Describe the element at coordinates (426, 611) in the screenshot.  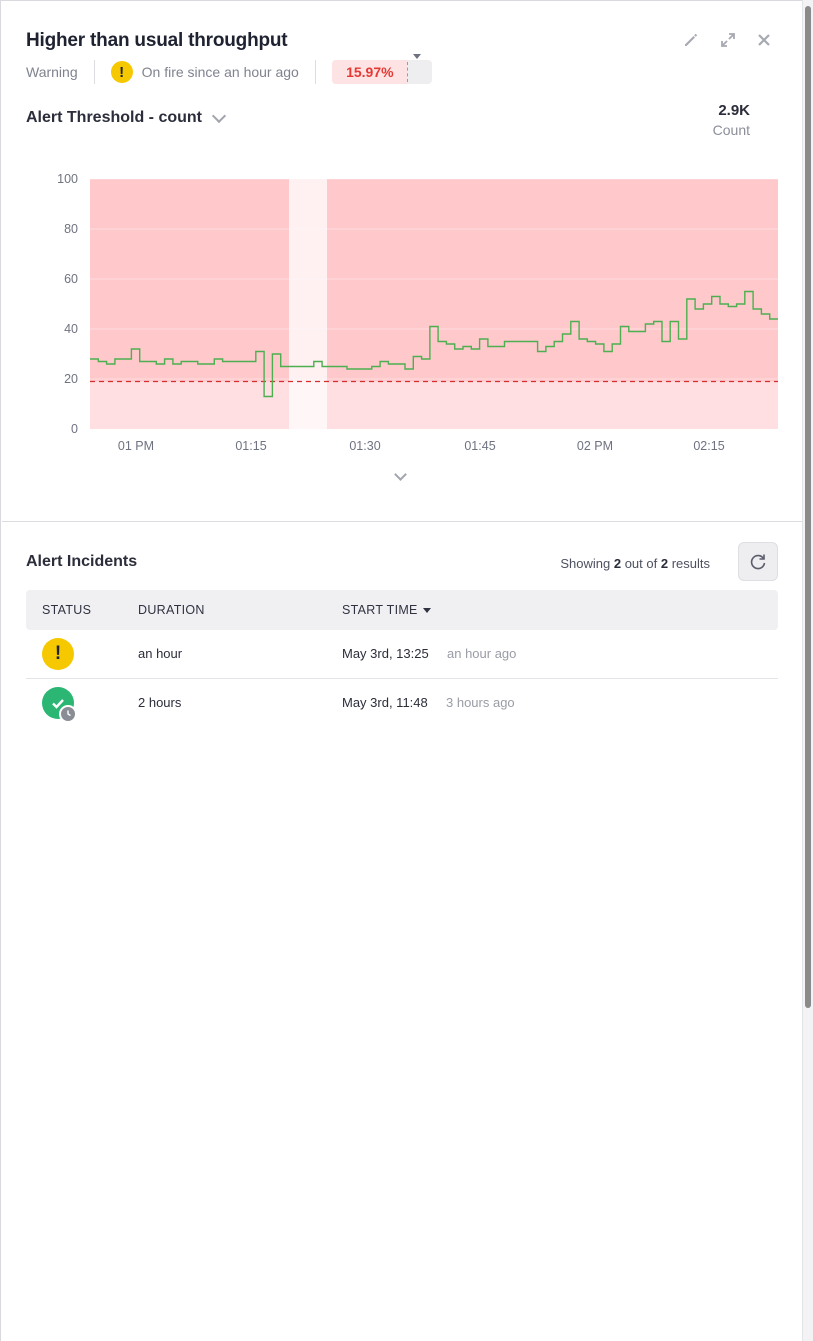
I see `sort-desc-icon` at that location.